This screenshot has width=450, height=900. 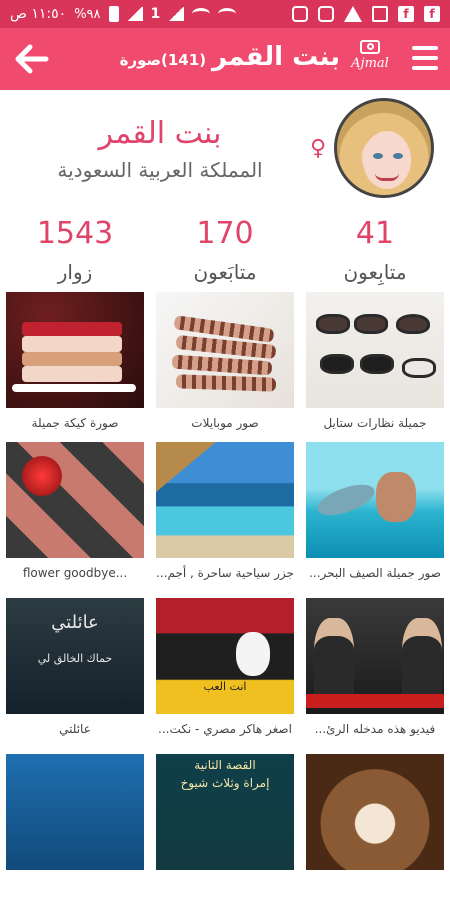 I want to click on stat-followers: 41 متابِعون, so click(x=375, y=252).